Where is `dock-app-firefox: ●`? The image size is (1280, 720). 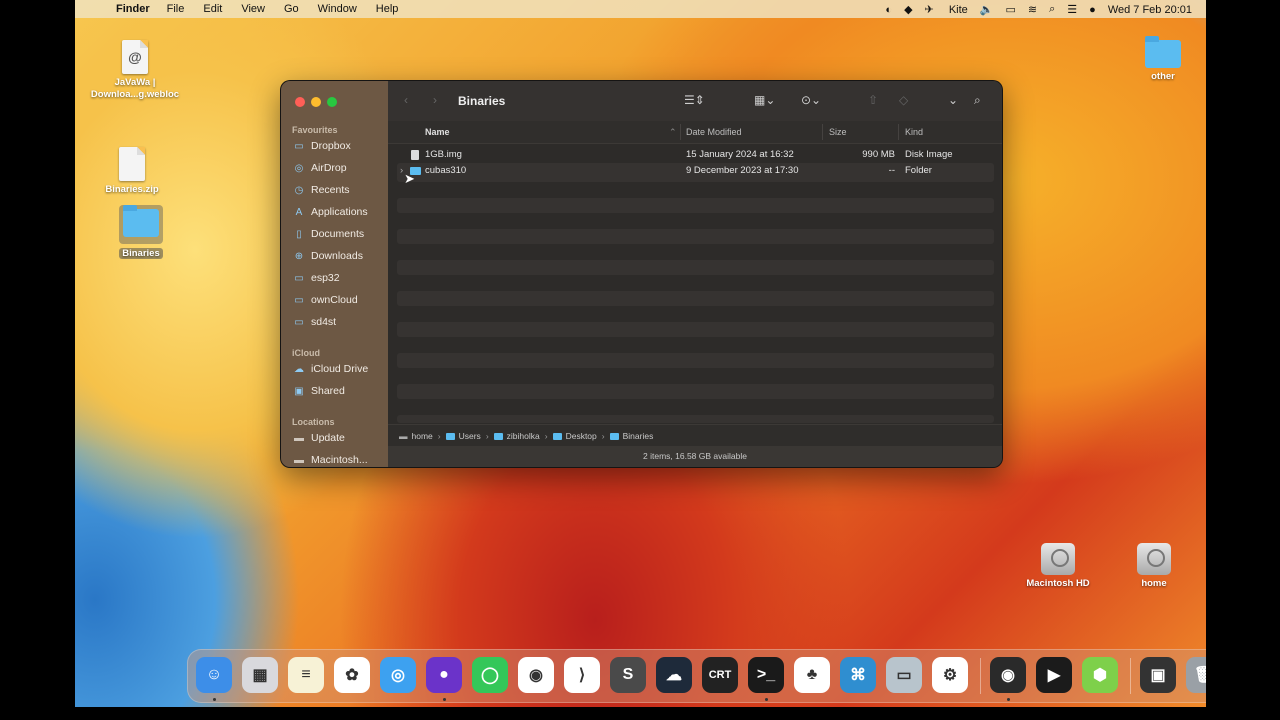 dock-app-firefox: ● is located at coordinates (444, 675).